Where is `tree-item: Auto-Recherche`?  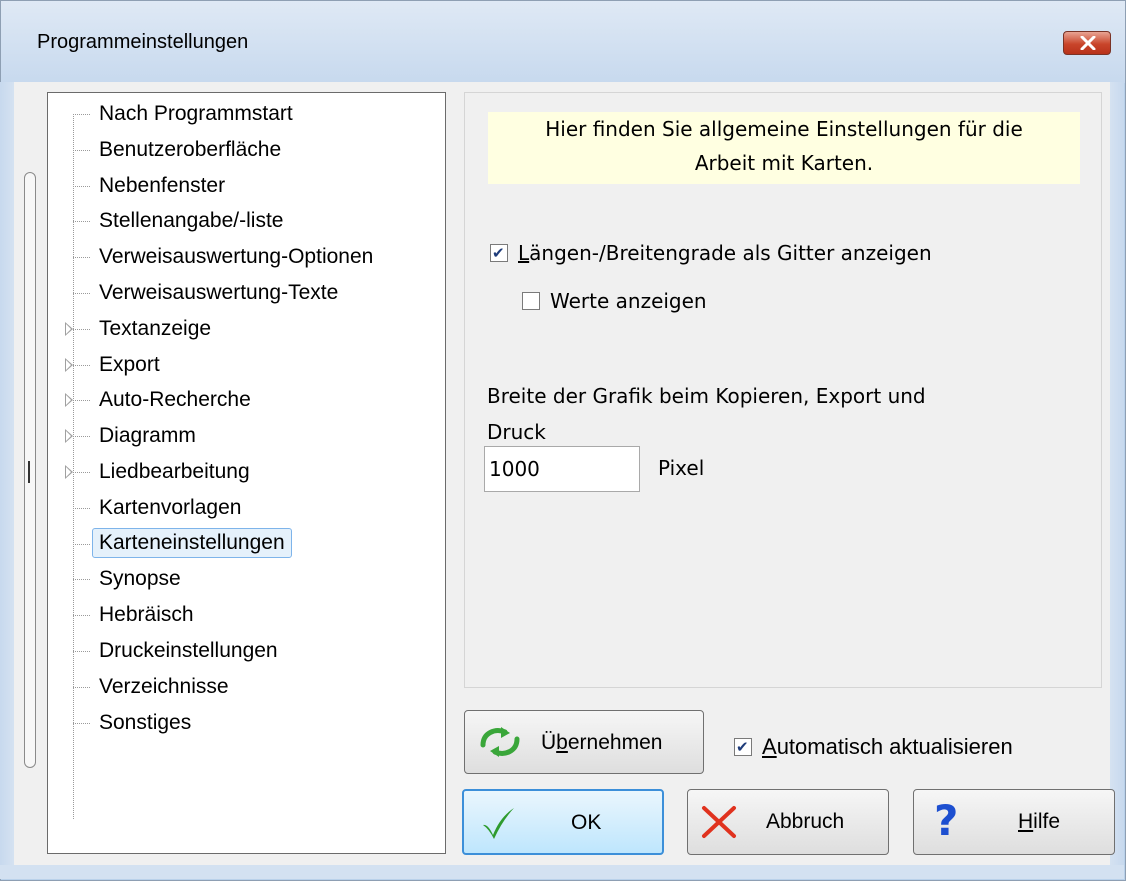 tree-item: Auto-Recherche is located at coordinates (245, 400).